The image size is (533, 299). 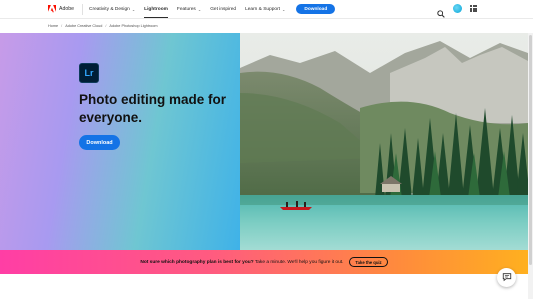 I want to click on nav-item-learn-support: Learn & Support ⌄, so click(x=265, y=9).